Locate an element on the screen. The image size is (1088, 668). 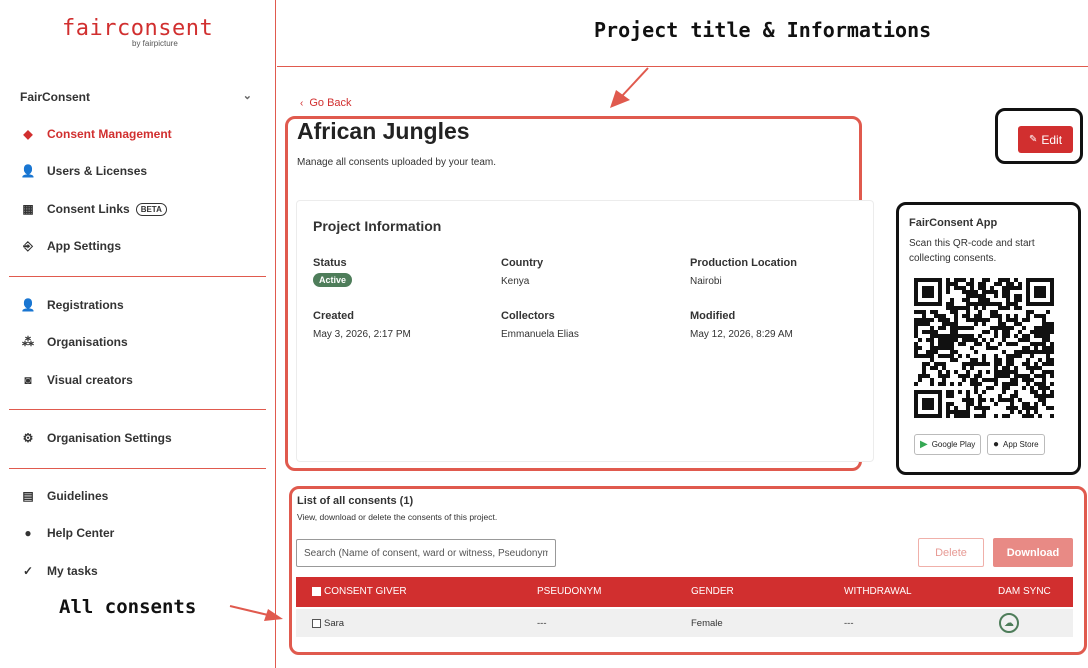
book-icon: ▤ is located at coordinates (28, 496).